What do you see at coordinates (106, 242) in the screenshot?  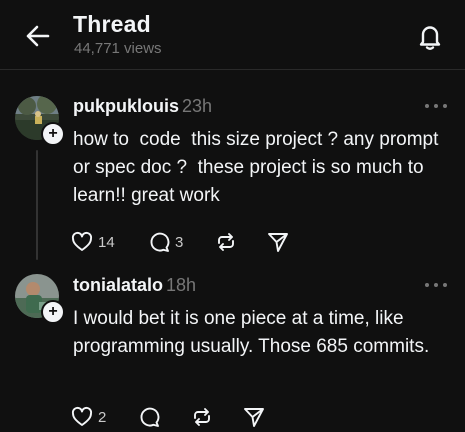 I see `like-count: 14` at bounding box center [106, 242].